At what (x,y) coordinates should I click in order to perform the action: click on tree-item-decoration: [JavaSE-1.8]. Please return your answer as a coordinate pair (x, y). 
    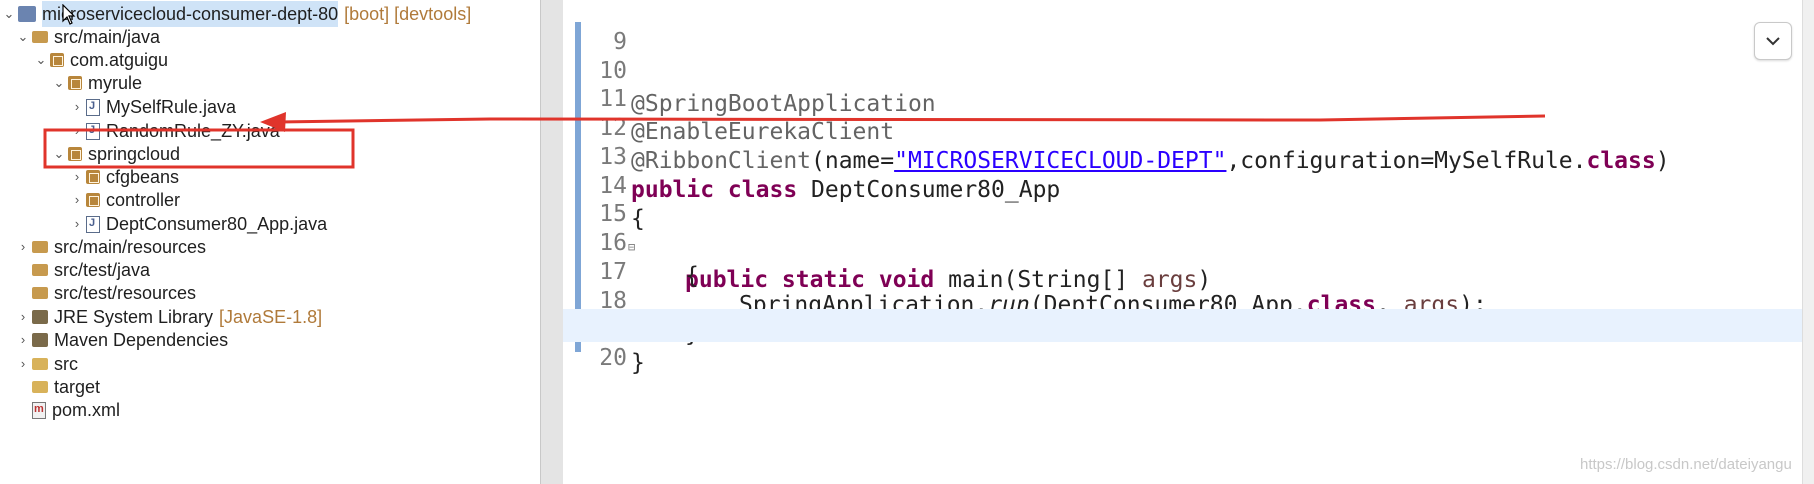
    Looking at the image, I should click on (271, 317).